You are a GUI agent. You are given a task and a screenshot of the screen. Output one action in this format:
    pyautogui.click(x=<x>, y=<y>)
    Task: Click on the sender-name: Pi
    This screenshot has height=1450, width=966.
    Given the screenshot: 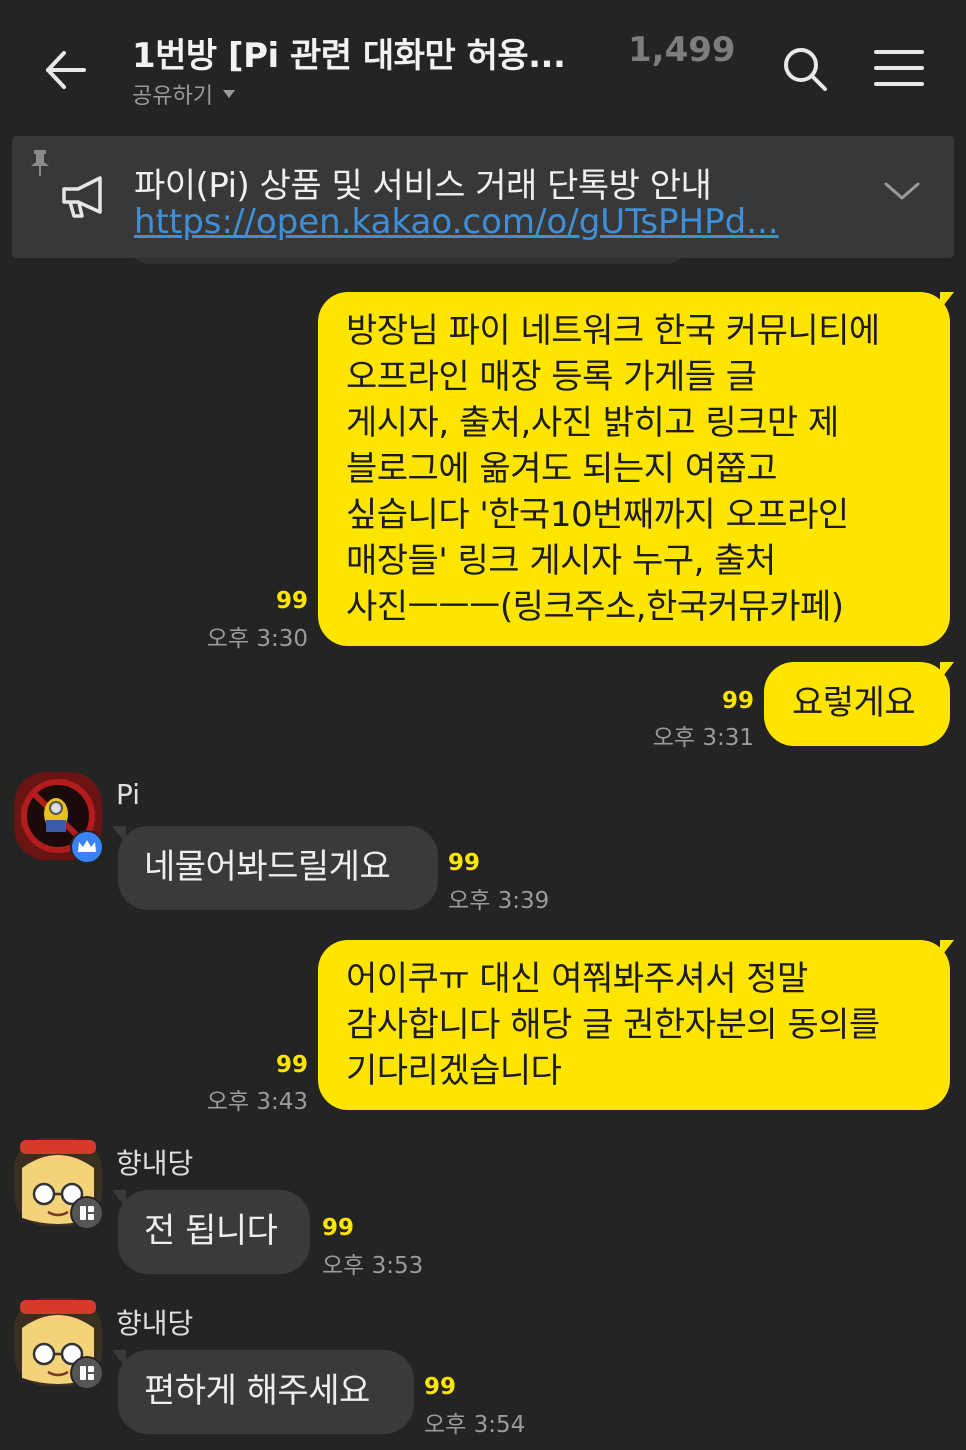 What is the action you would take?
    pyautogui.click(x=128, y=794)
    